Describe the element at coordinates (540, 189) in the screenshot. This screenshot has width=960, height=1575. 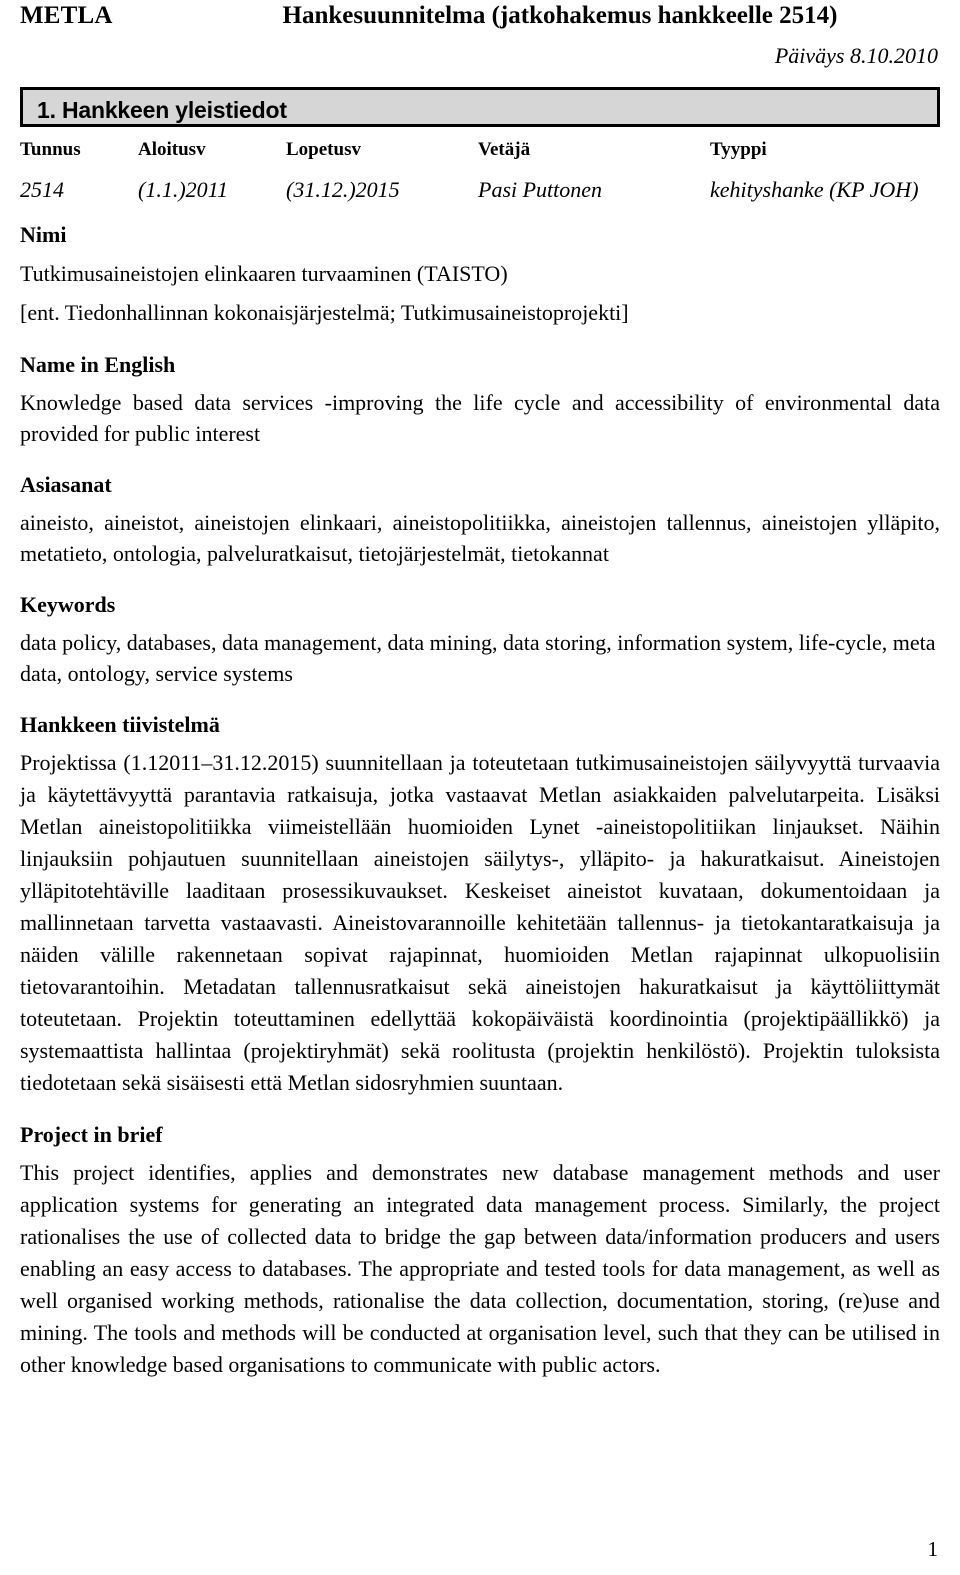
I see `cell-vetaja: Pasi Puttonen` at that location.